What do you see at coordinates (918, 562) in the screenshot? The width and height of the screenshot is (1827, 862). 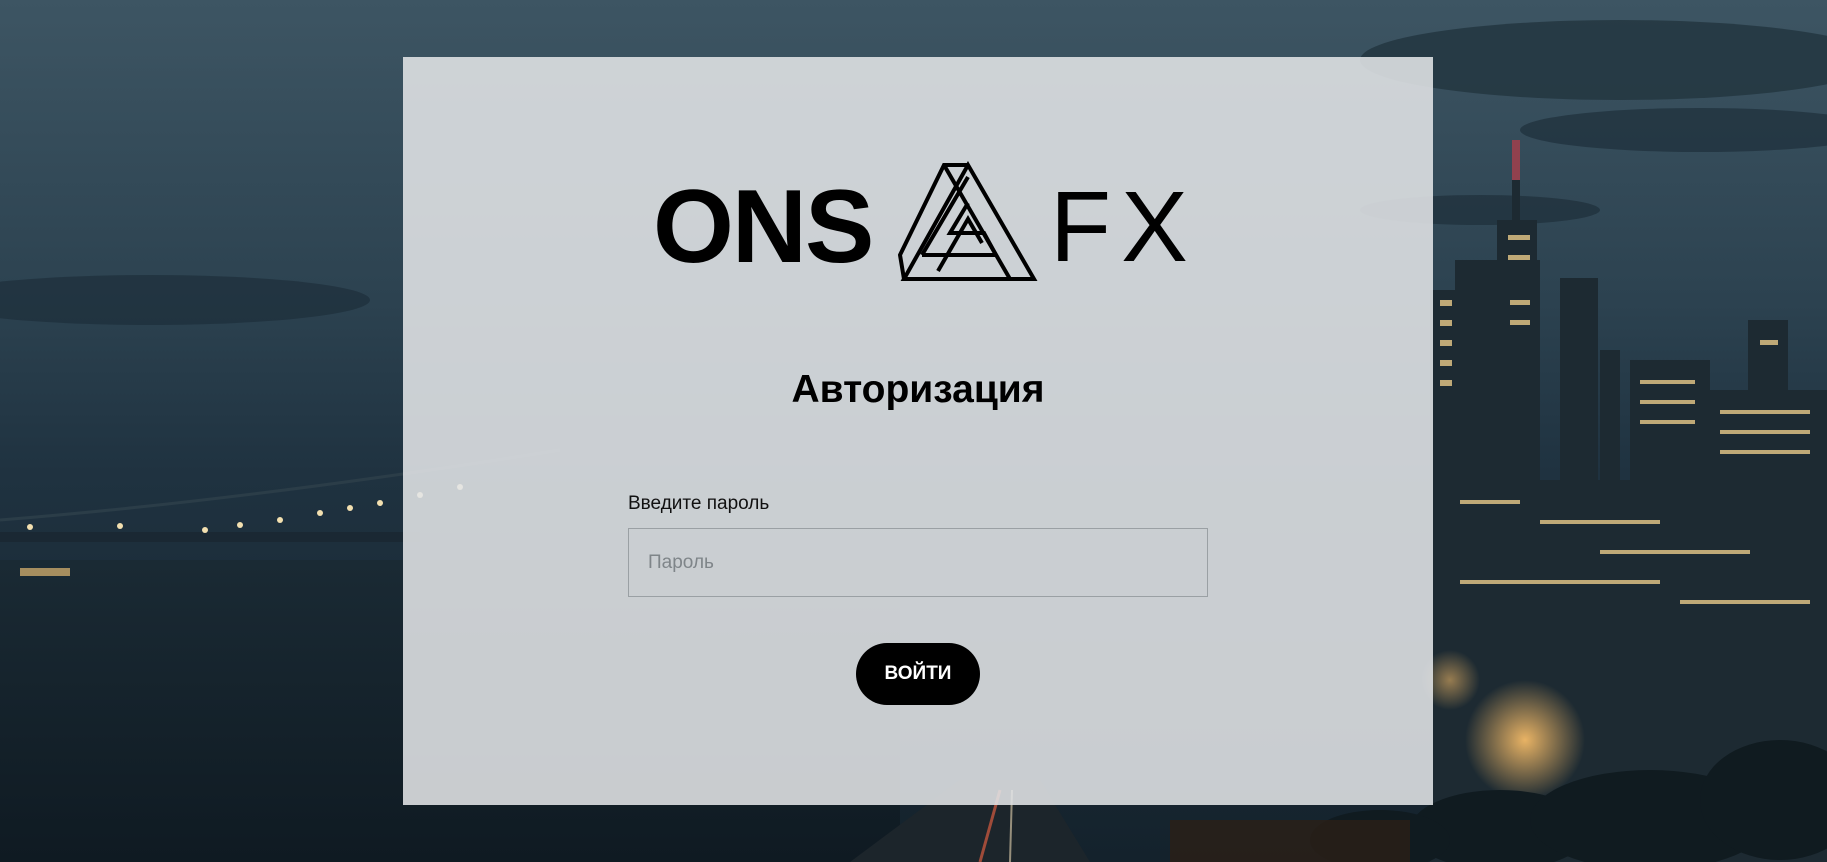 I see `password-input` at bounding box center [918, 562].